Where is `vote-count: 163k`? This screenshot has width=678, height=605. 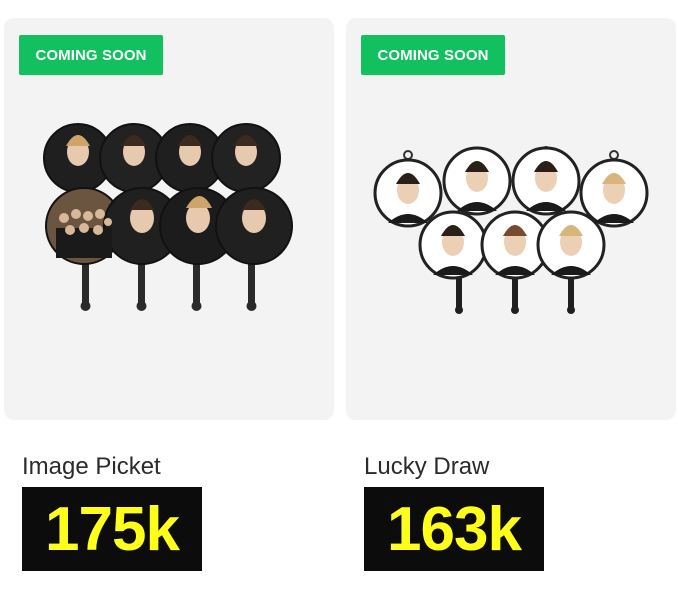
vote-count: 163k is located at coordinates (454, 529).